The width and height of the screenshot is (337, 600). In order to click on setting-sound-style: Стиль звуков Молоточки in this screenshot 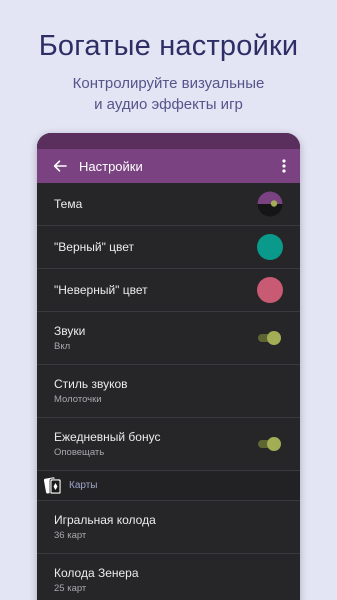, I will do `click(168, 391)`.